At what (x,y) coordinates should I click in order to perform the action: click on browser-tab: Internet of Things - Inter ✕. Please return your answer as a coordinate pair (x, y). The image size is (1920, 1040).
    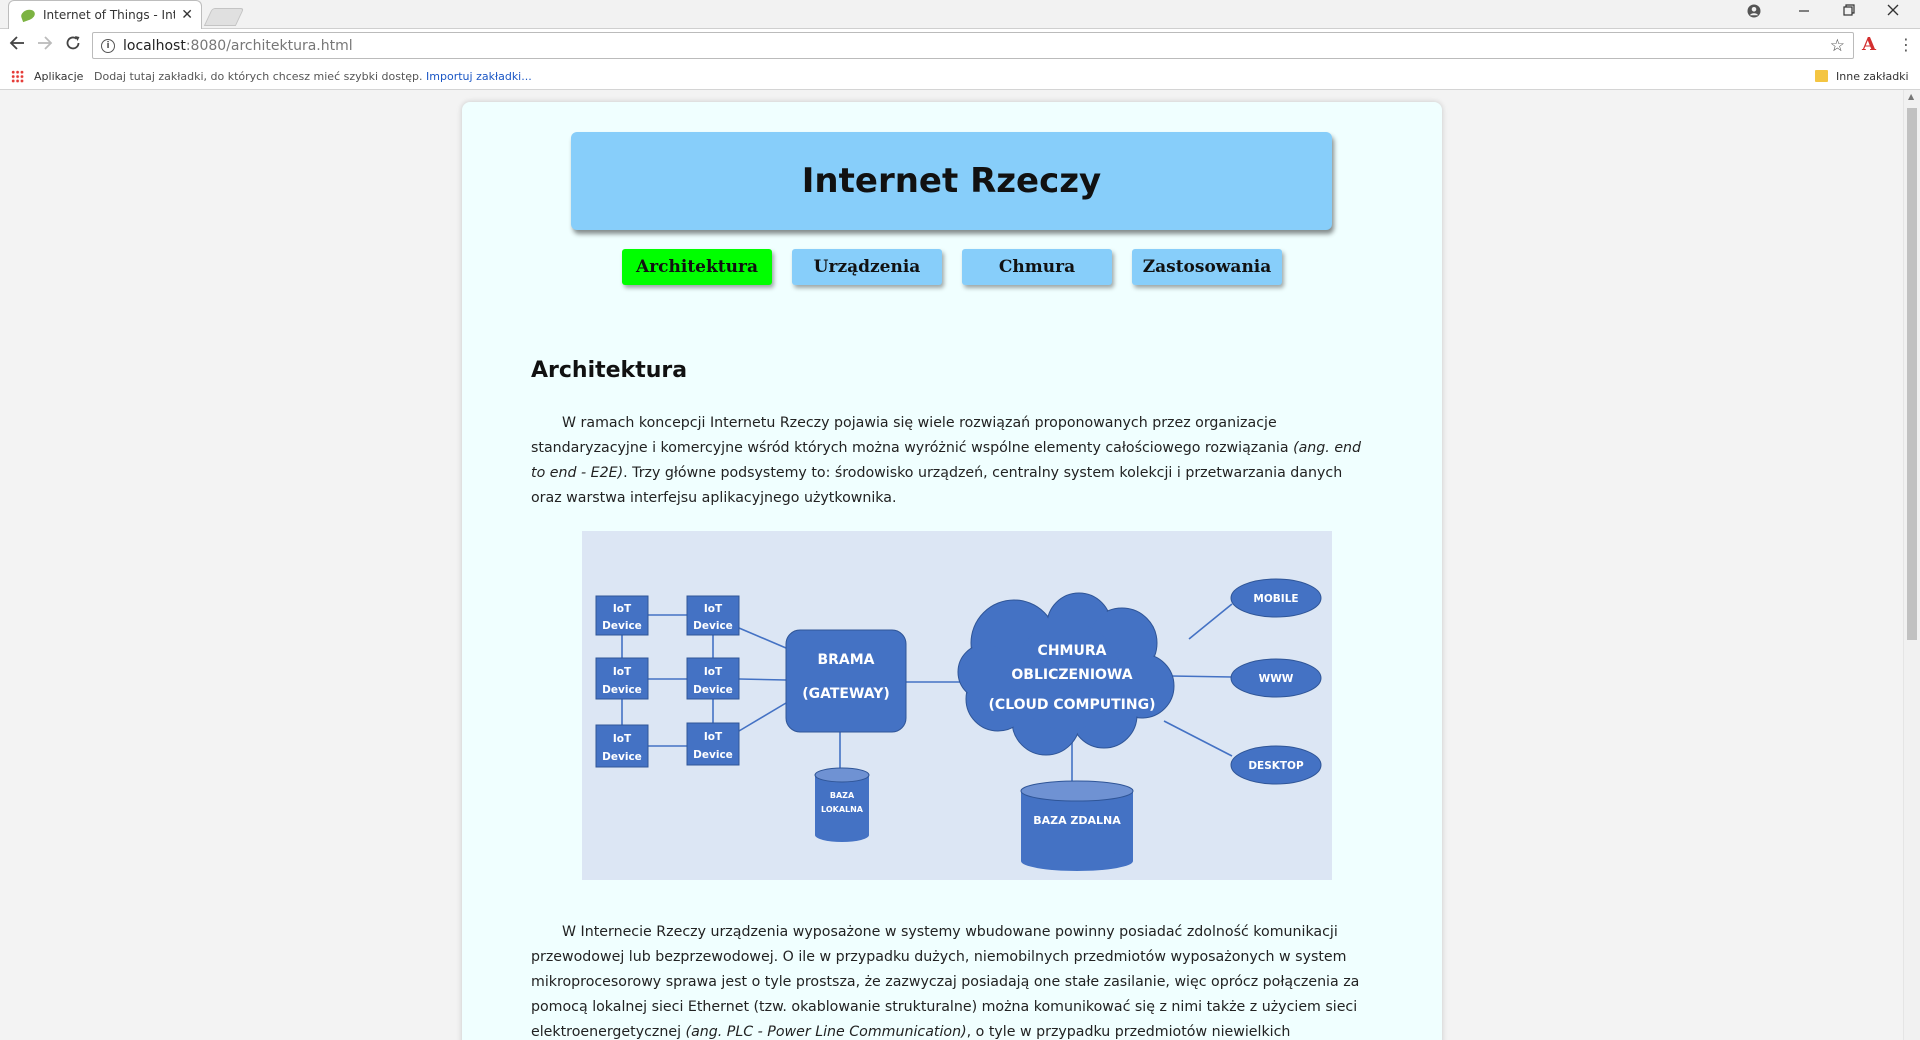
    Looking at the image, I should click on (105, 14).